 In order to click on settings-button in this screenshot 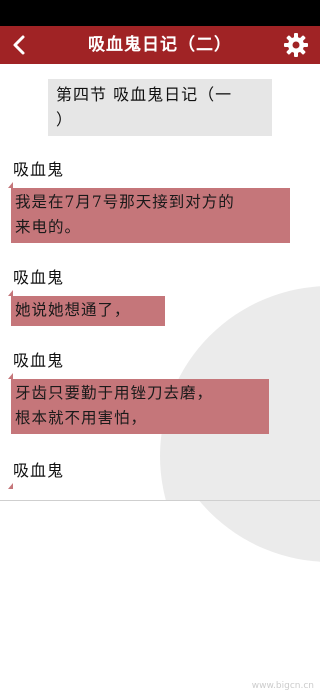, I will do `click(296, 45)`.